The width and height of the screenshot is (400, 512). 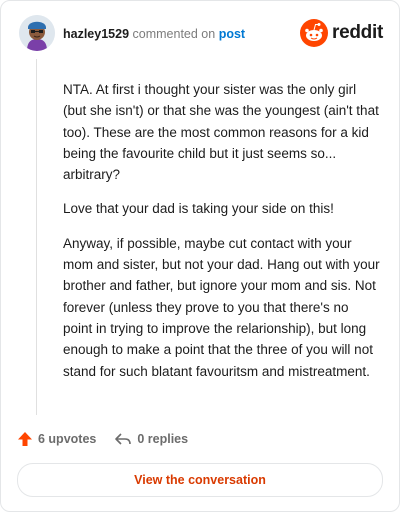 I want to click on post-link: post, so click(x=232, y=34).